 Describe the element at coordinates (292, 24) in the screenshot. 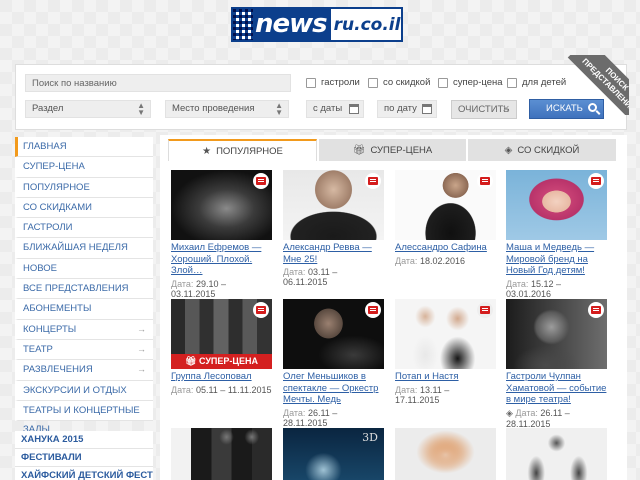

I see `logo-news-text: news` at that location.